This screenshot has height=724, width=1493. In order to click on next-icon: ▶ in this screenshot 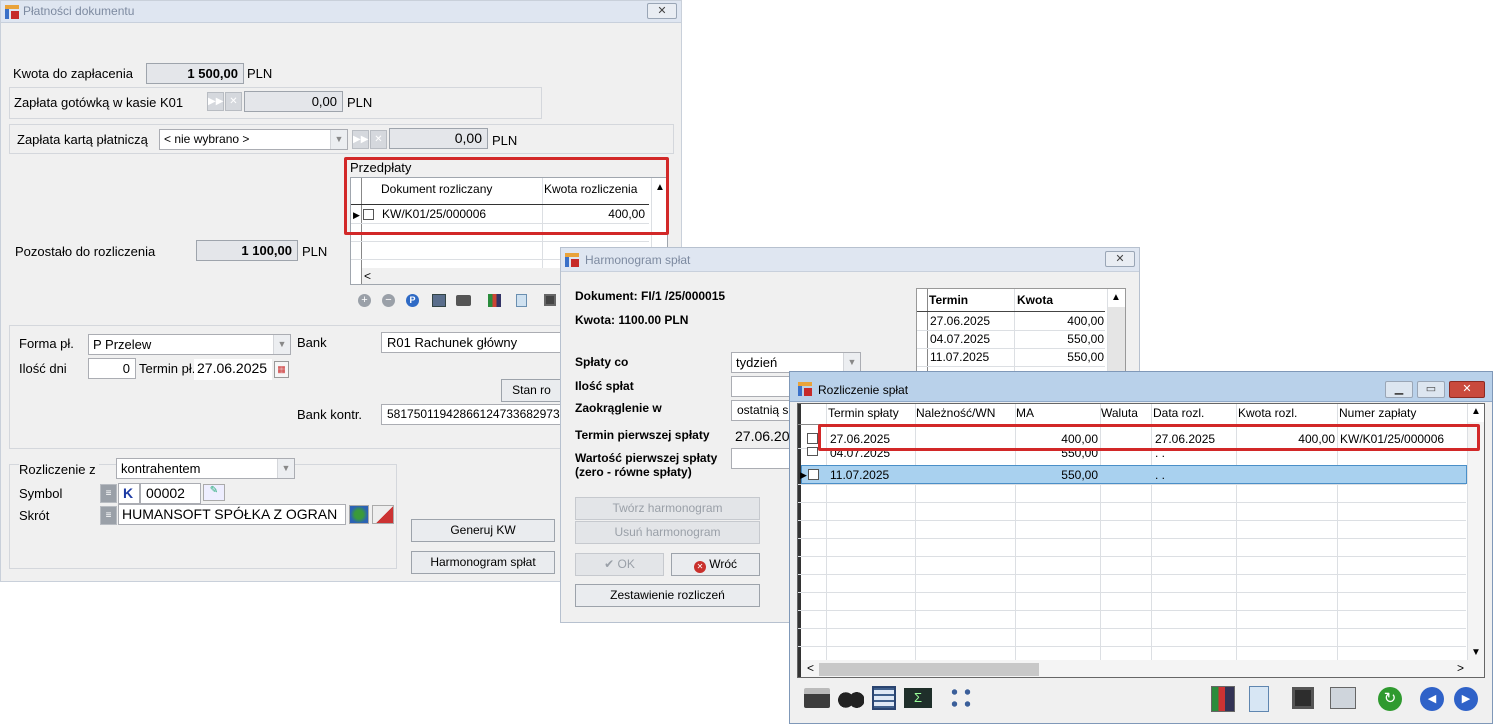, I will do `click(1466, 699)`.